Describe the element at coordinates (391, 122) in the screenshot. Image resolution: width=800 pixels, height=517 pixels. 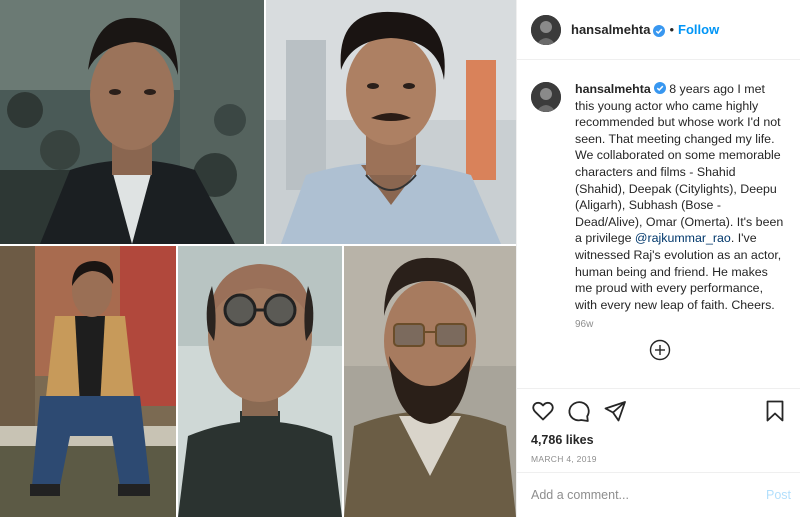
I see `collage-photo-moustache` at that location.